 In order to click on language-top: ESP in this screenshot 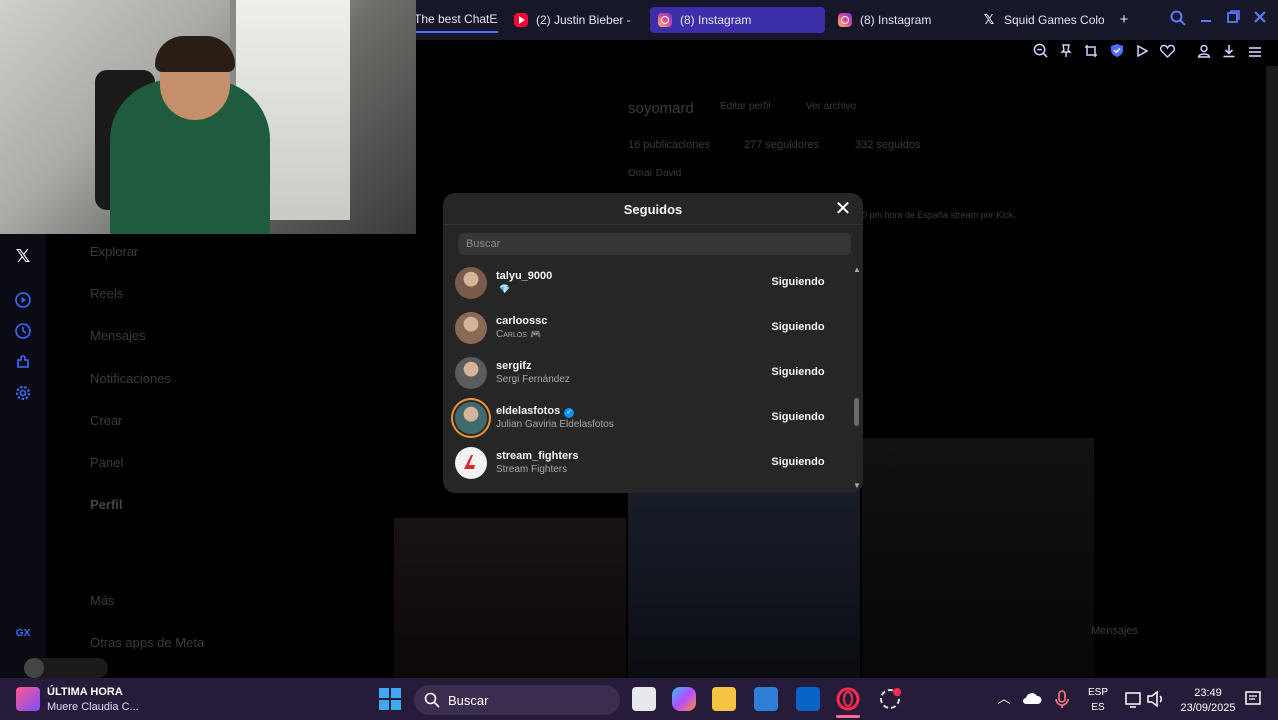, I will do `click(1098, 692)`.